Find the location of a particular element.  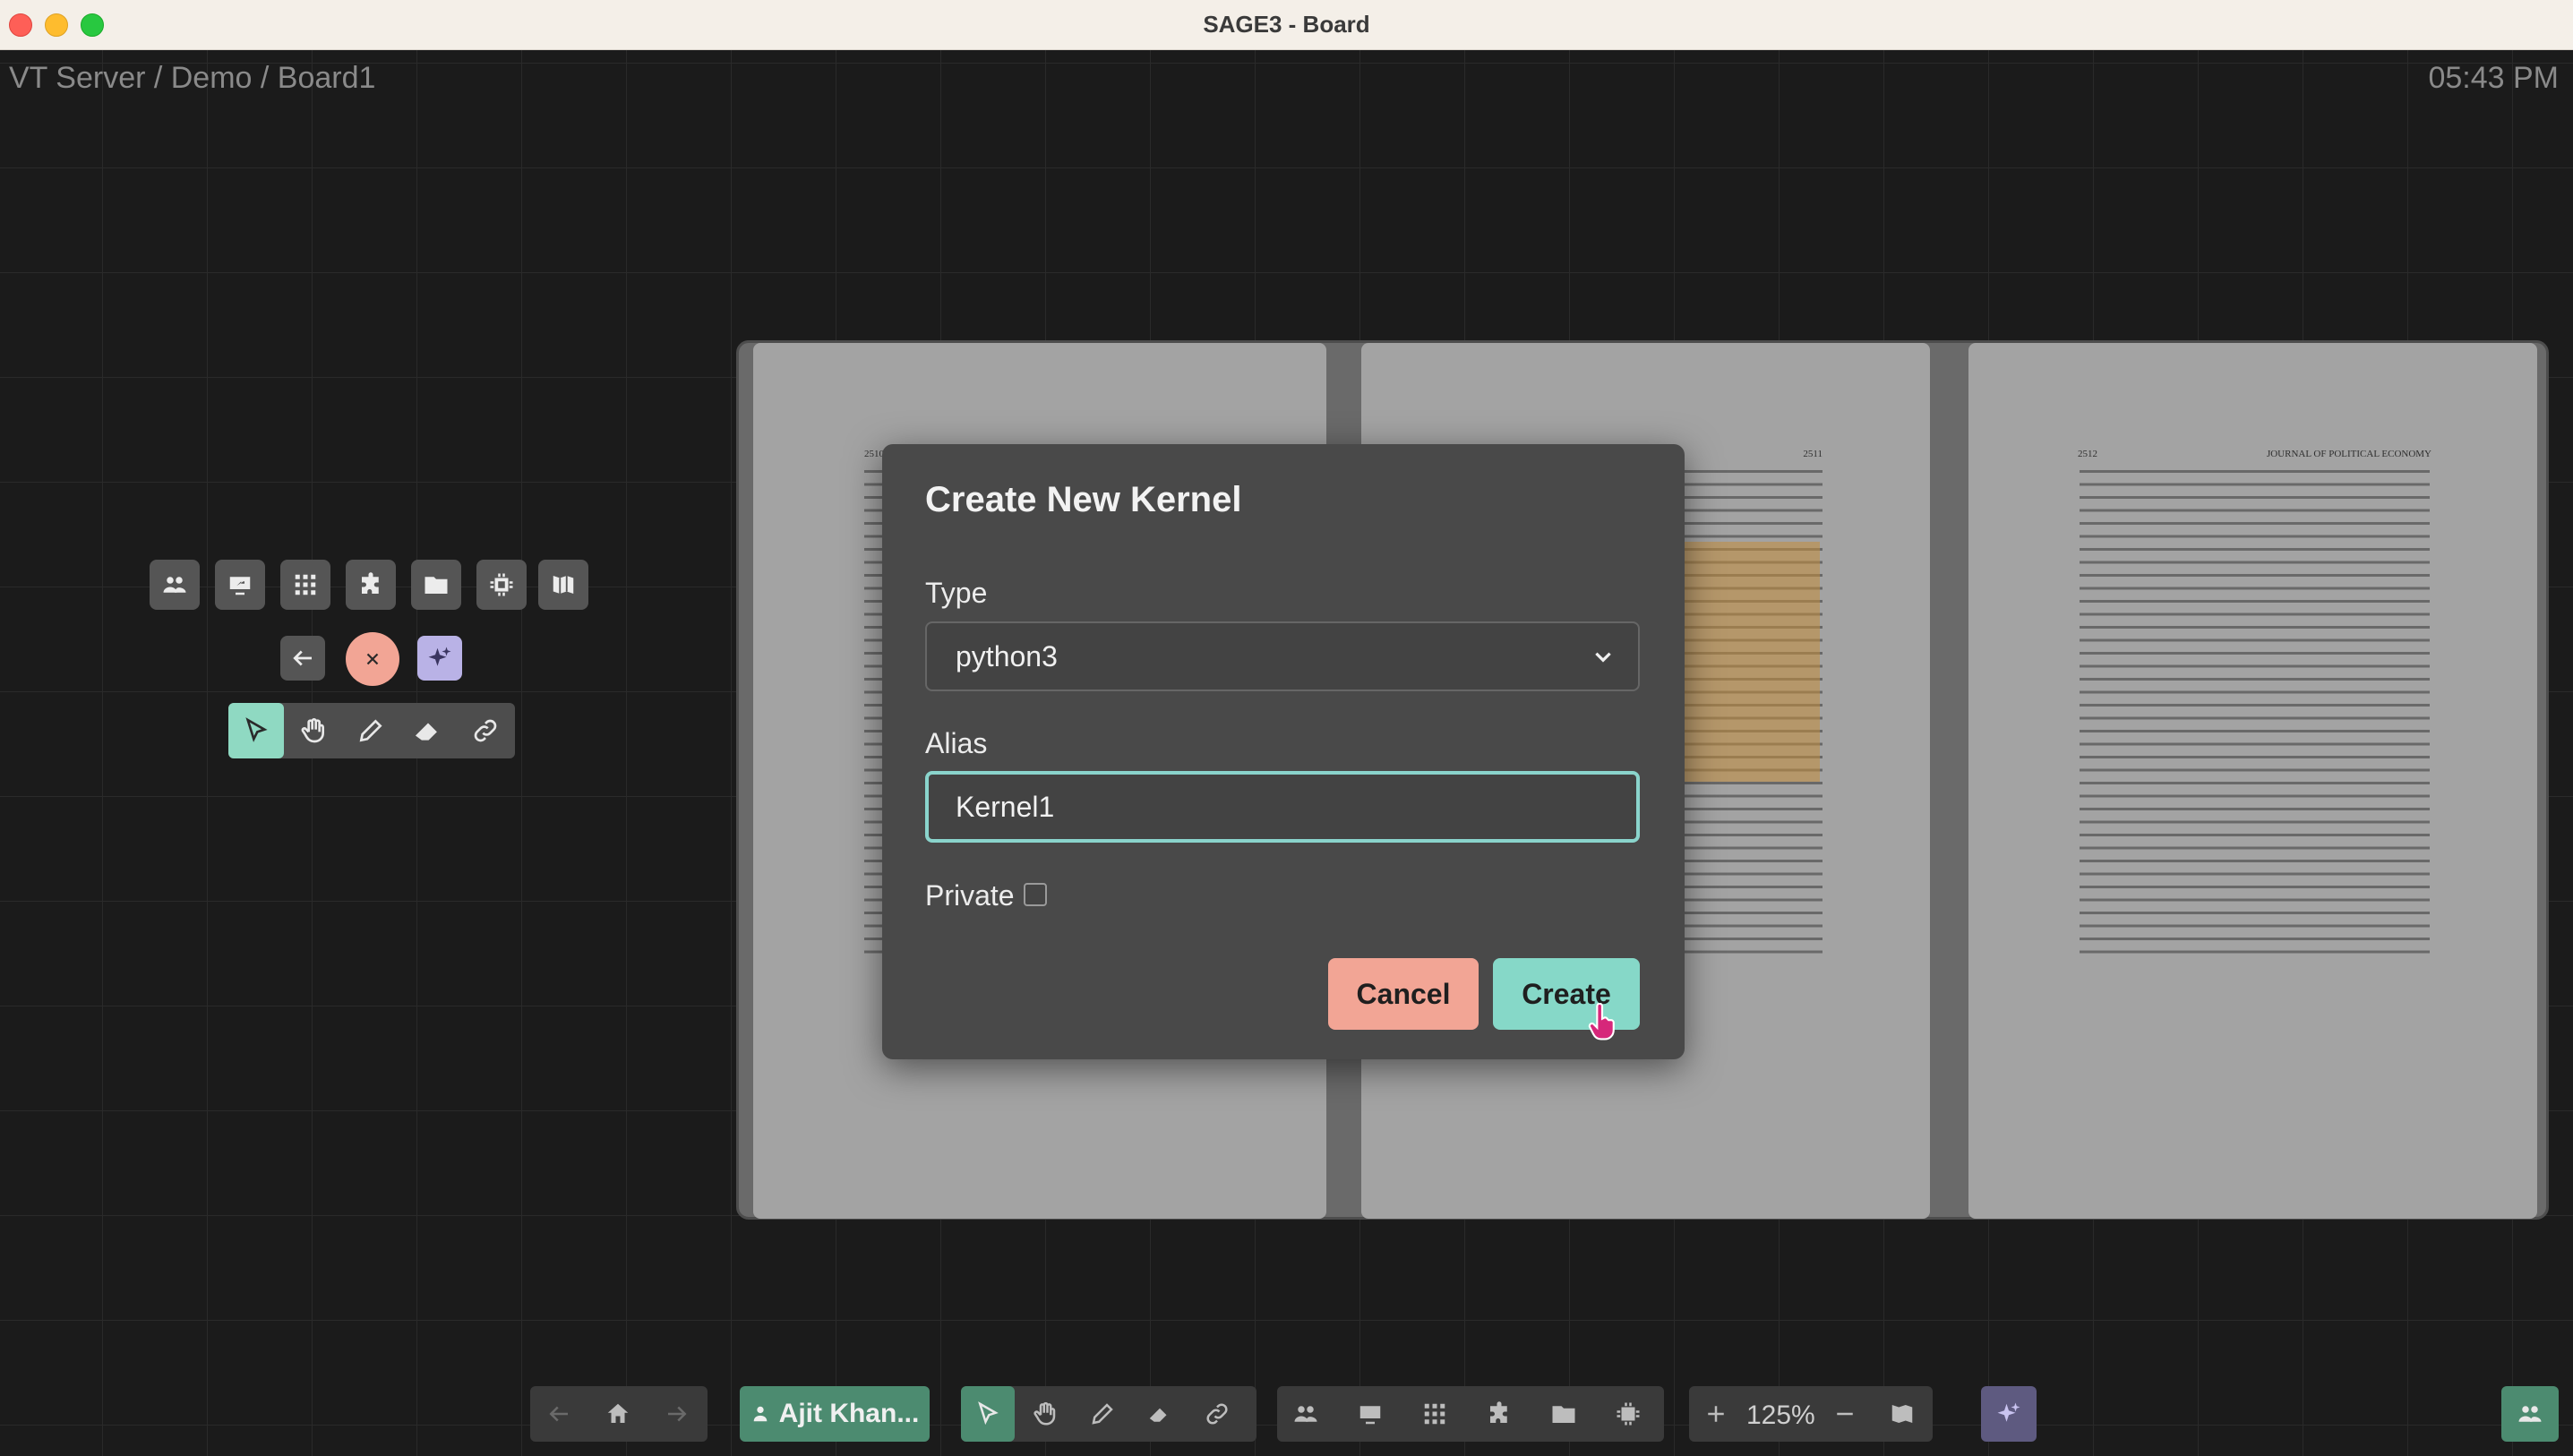

arrow-right-icon is located at coordinates (677, 1414).